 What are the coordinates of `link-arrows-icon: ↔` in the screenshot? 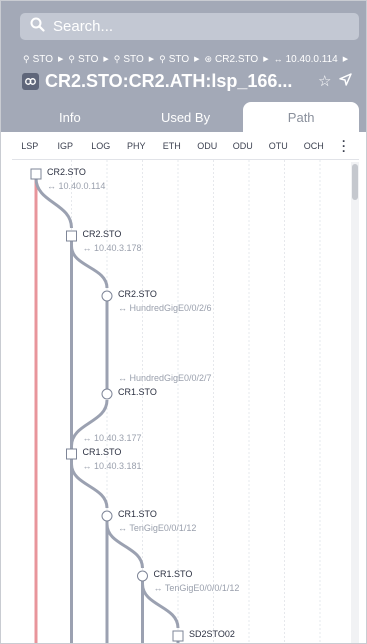 It's located at (278, 59).